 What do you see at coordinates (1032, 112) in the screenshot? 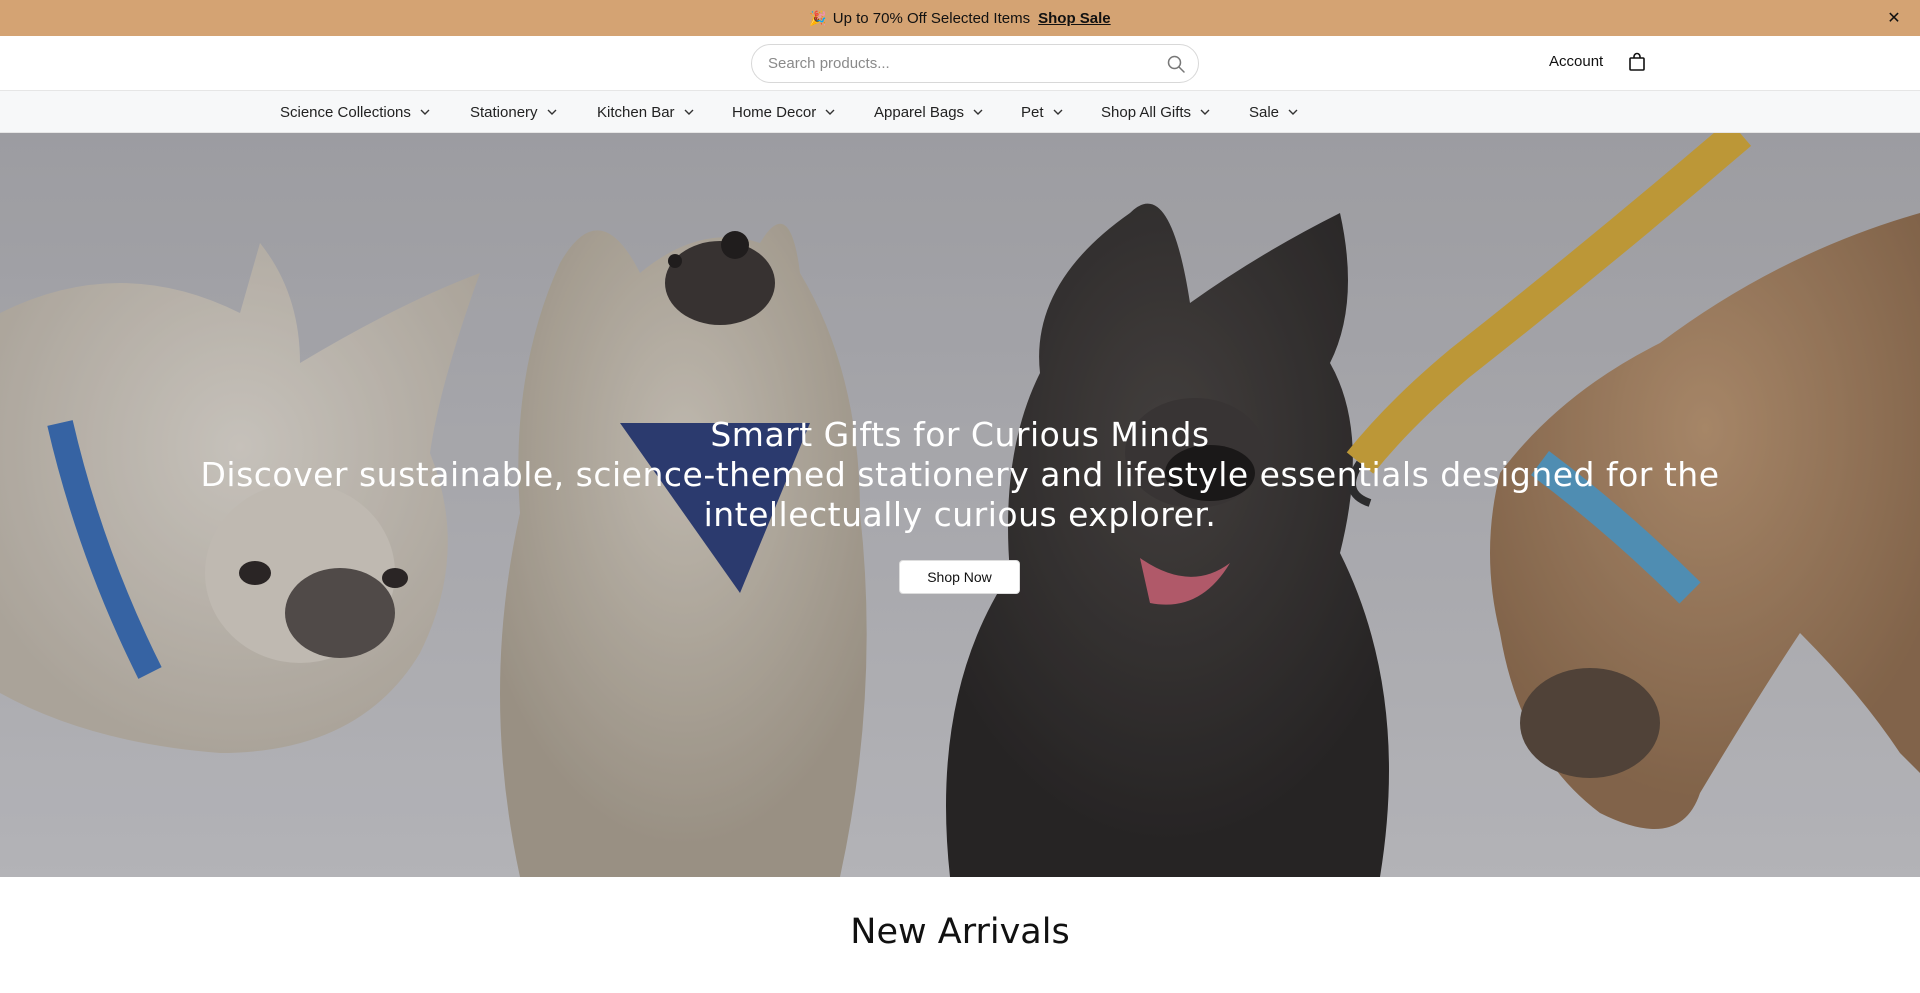
I see `nav-item-label: Pet` at bounding box center [1032, 112].